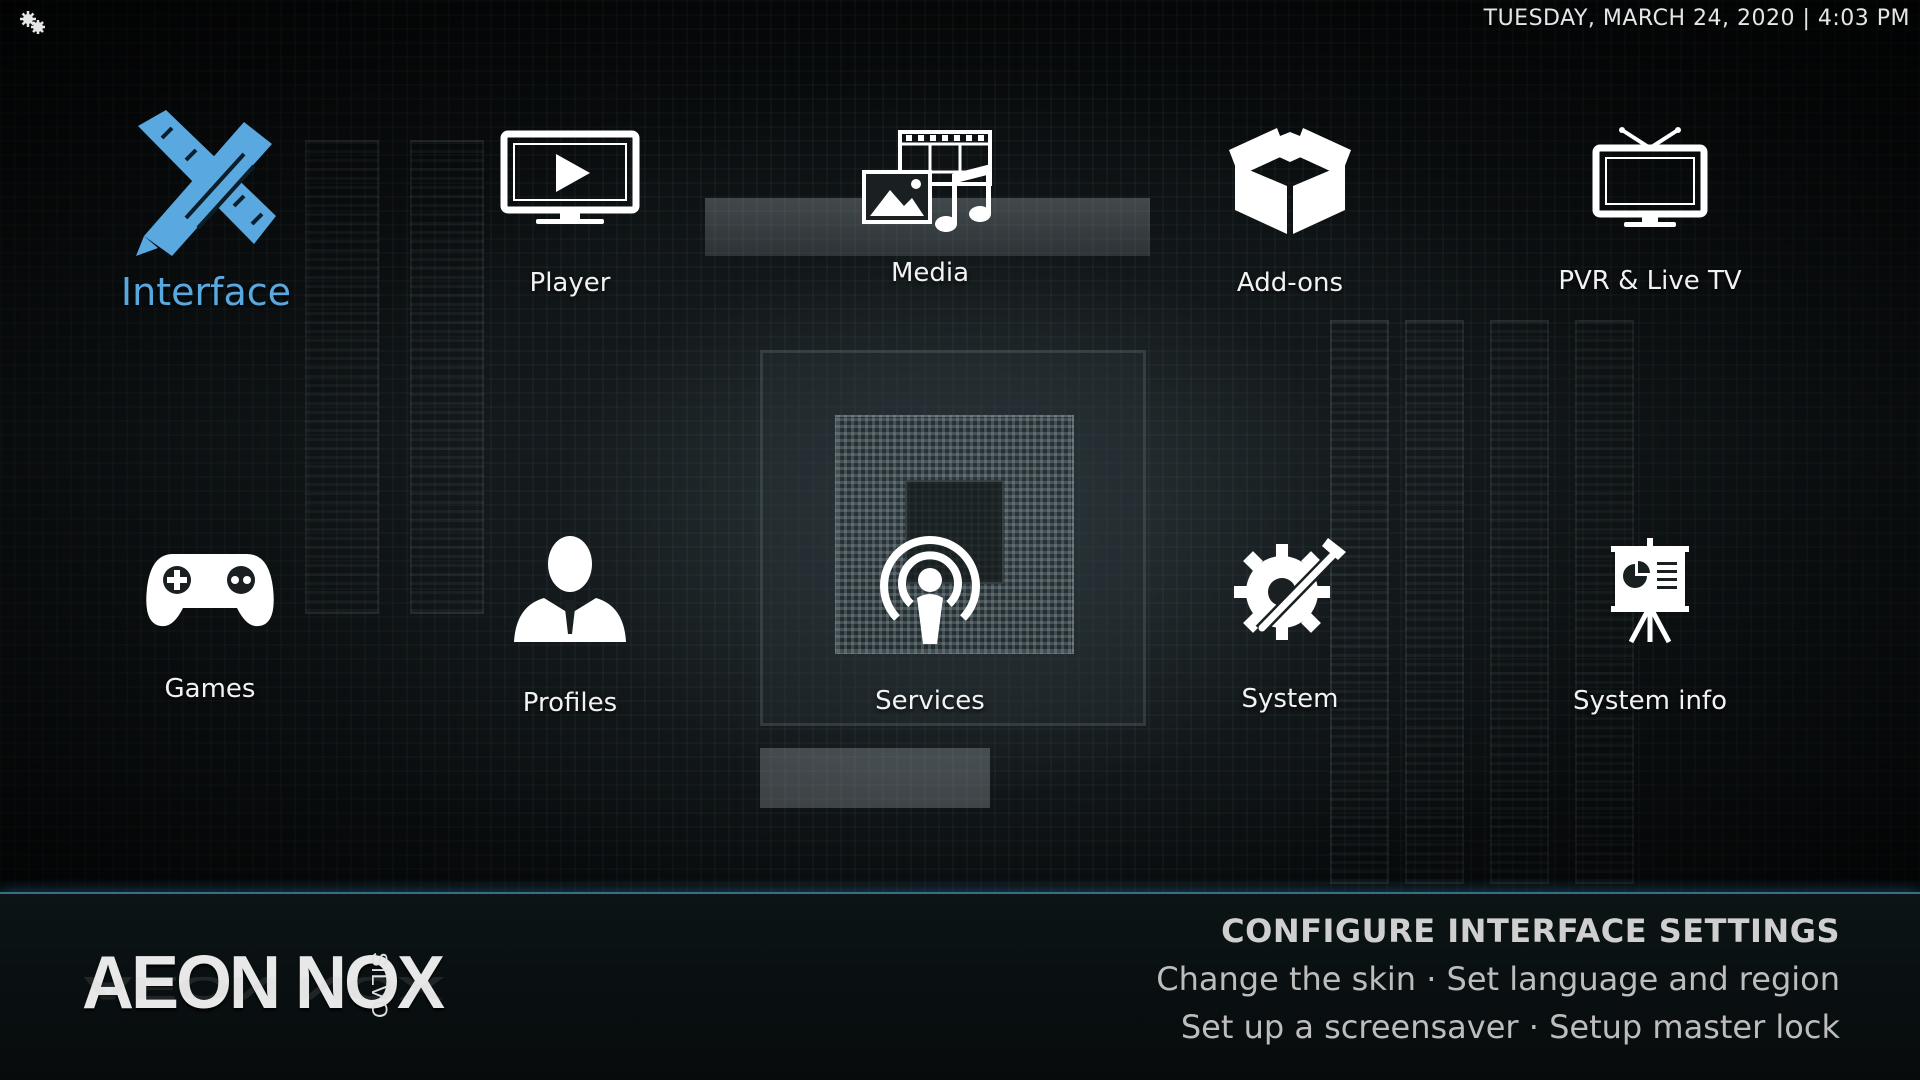  What do you see at coordinates (1290, 283) in the screenshot?
I see `menu-label-addons: Add-ons` at bounding box center [1290, 283].